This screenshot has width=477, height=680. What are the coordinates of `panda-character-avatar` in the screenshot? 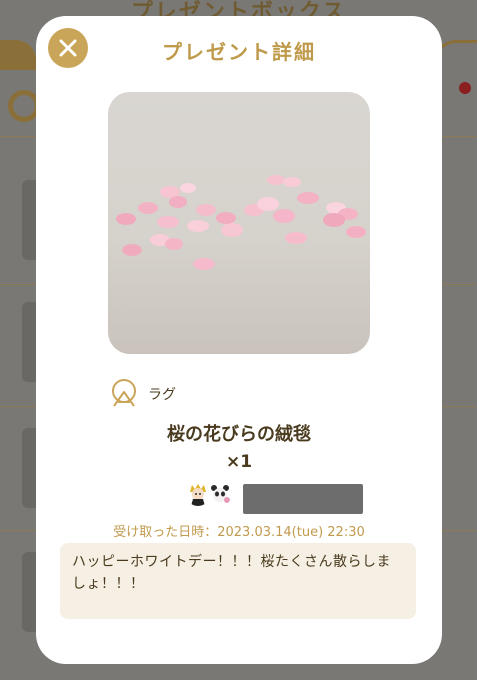 It's located at (220, 494).